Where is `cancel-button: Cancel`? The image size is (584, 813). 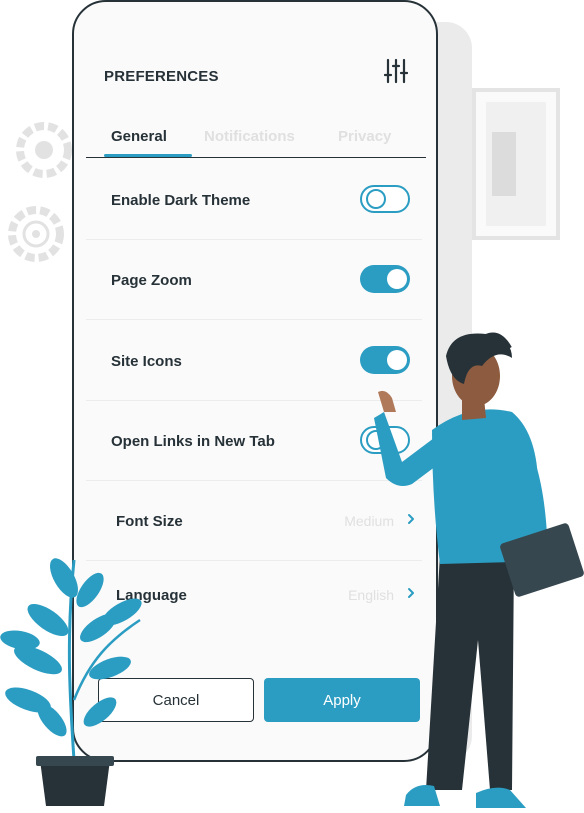
cancel-button: Cancel is located at coordinates (176, 700).